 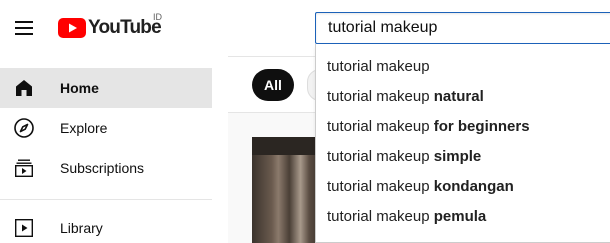 What do you see at coordinates (106, 199) in the screenshot?
I see `sidebar-divider` at bounding box center [106, 199].